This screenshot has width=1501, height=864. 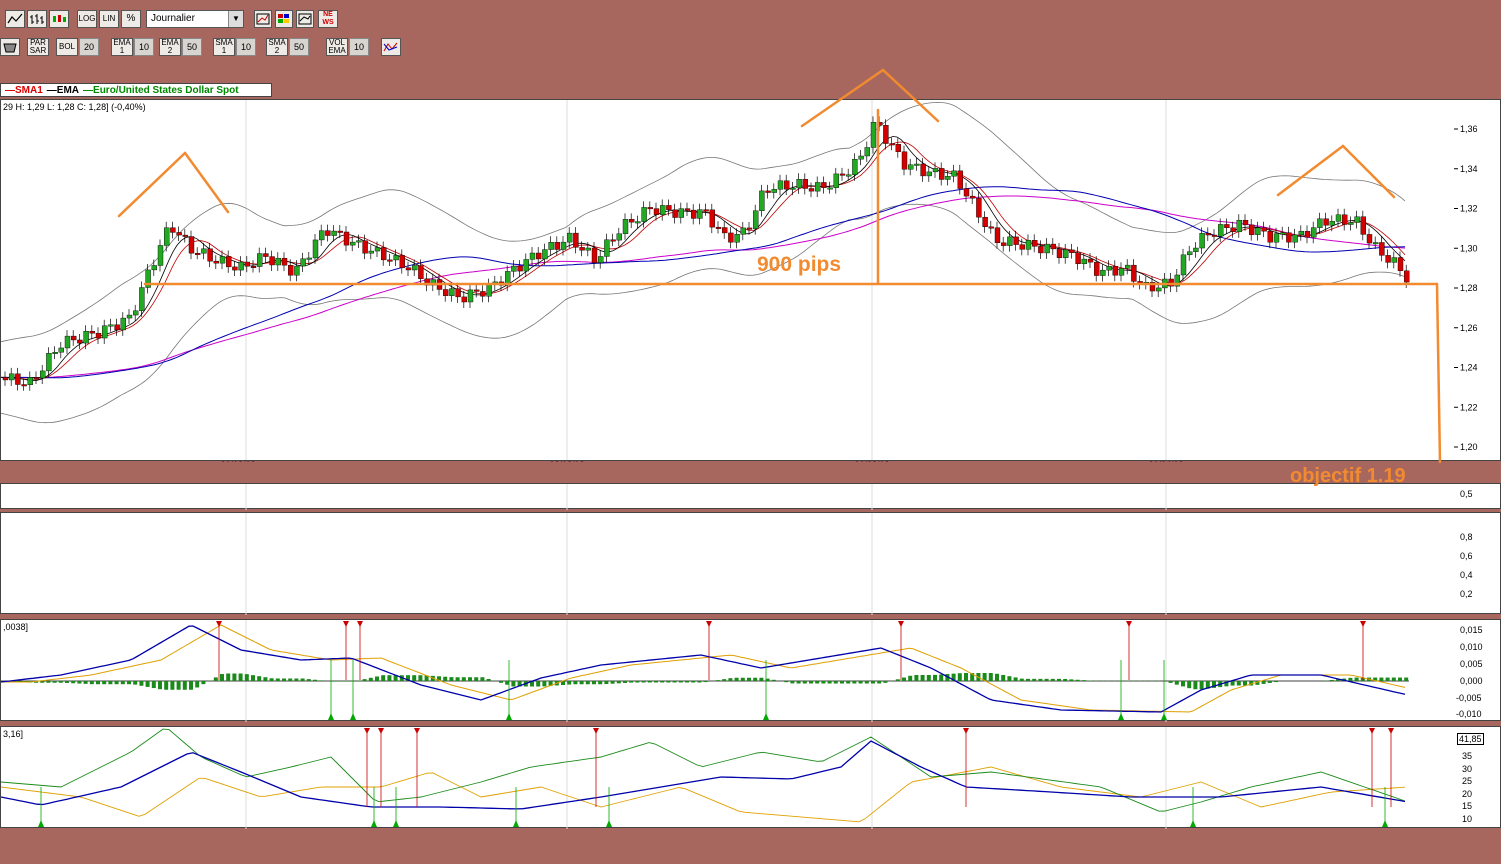 I want to click on sma2-button: SMA 2, so click(x=277, y=47).